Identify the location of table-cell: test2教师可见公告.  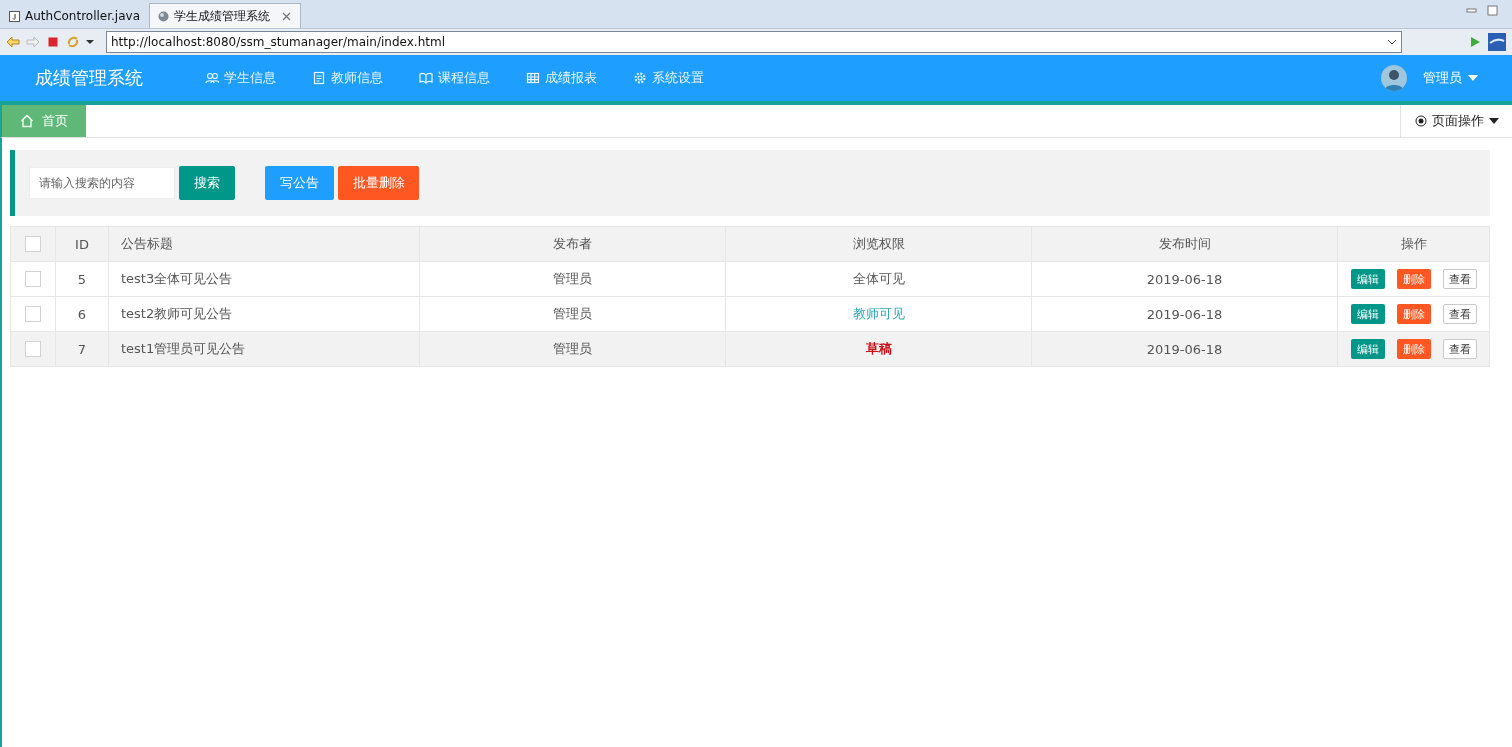
(264, 314).